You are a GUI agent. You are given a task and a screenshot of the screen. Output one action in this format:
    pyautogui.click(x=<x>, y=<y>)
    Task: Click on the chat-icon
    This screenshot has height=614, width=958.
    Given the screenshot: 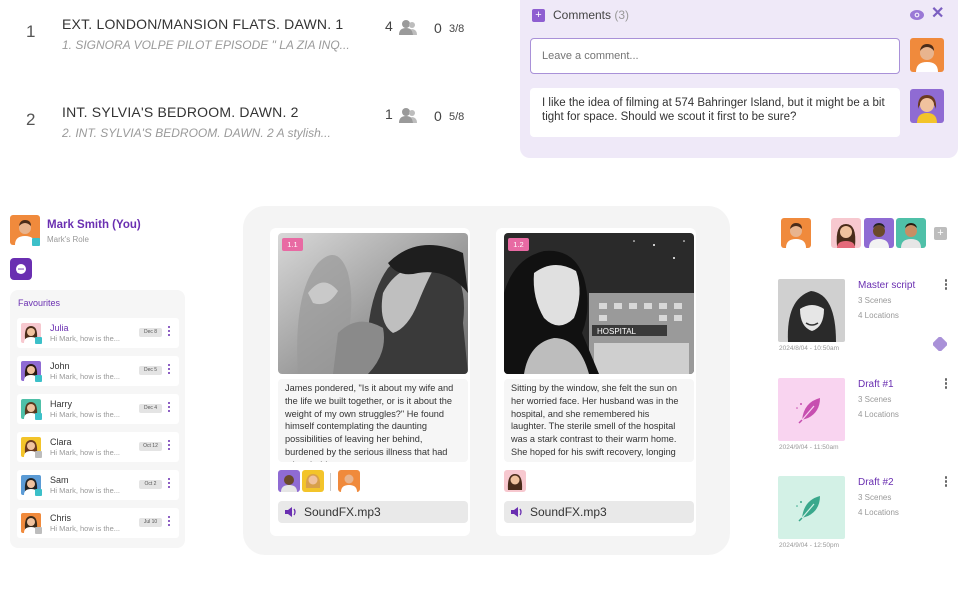 What is the action you would take?
    pyautogui.click(x=21, y=269)
    